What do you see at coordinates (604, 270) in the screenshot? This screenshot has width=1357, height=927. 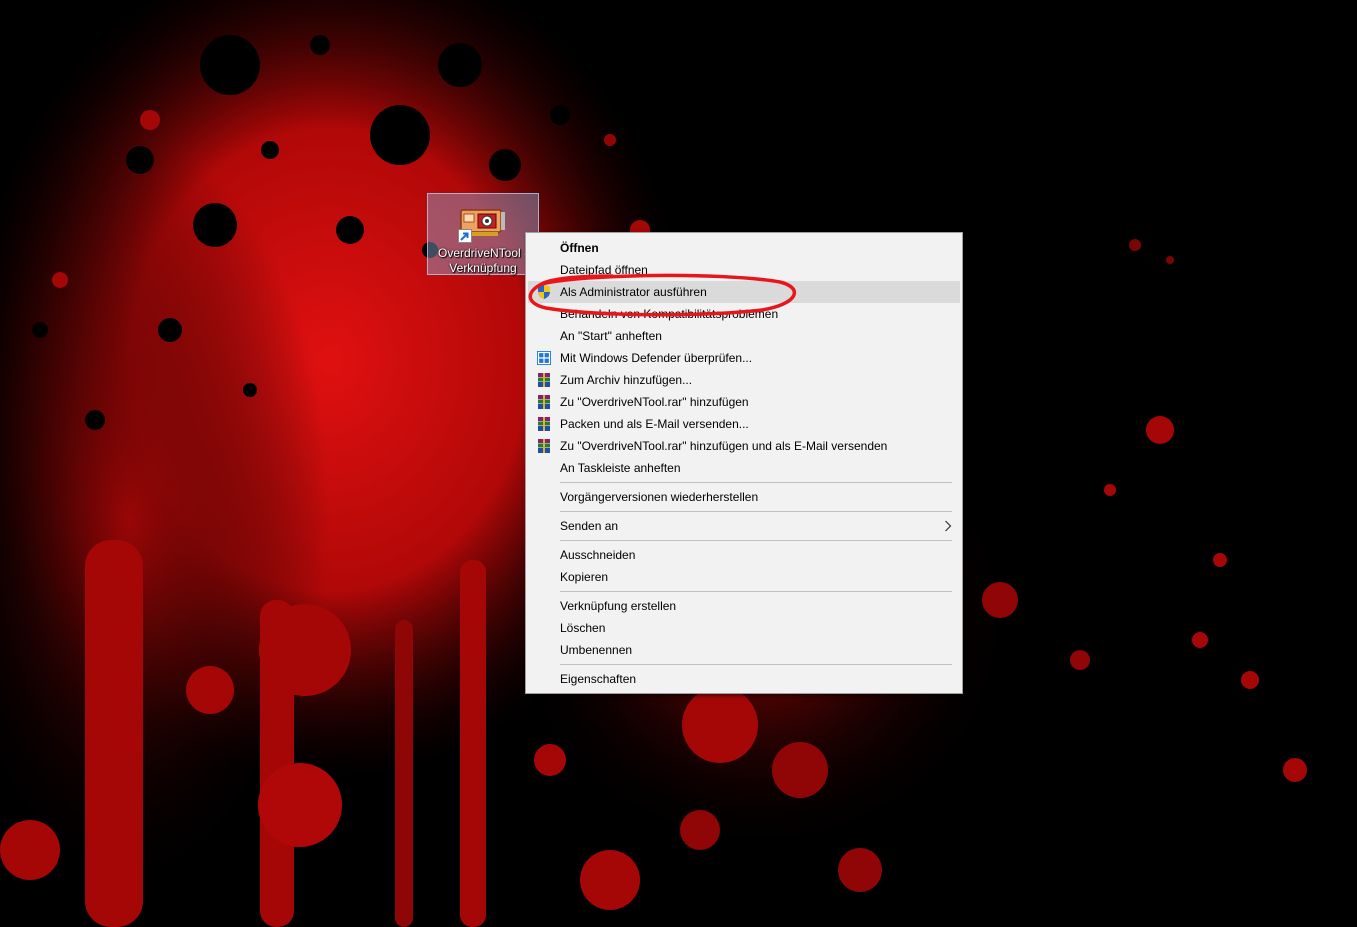 I see `menu-item-label: Dateipfad öffnen` at bounding box center [604, 270].